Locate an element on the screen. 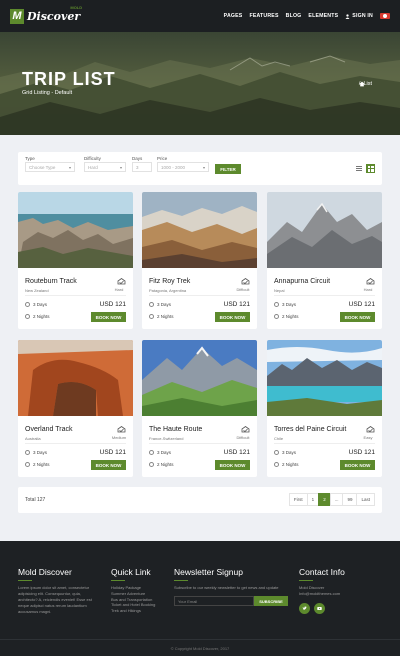  trip-name: Annapurna Circuit is located at coordinates (302, 281).